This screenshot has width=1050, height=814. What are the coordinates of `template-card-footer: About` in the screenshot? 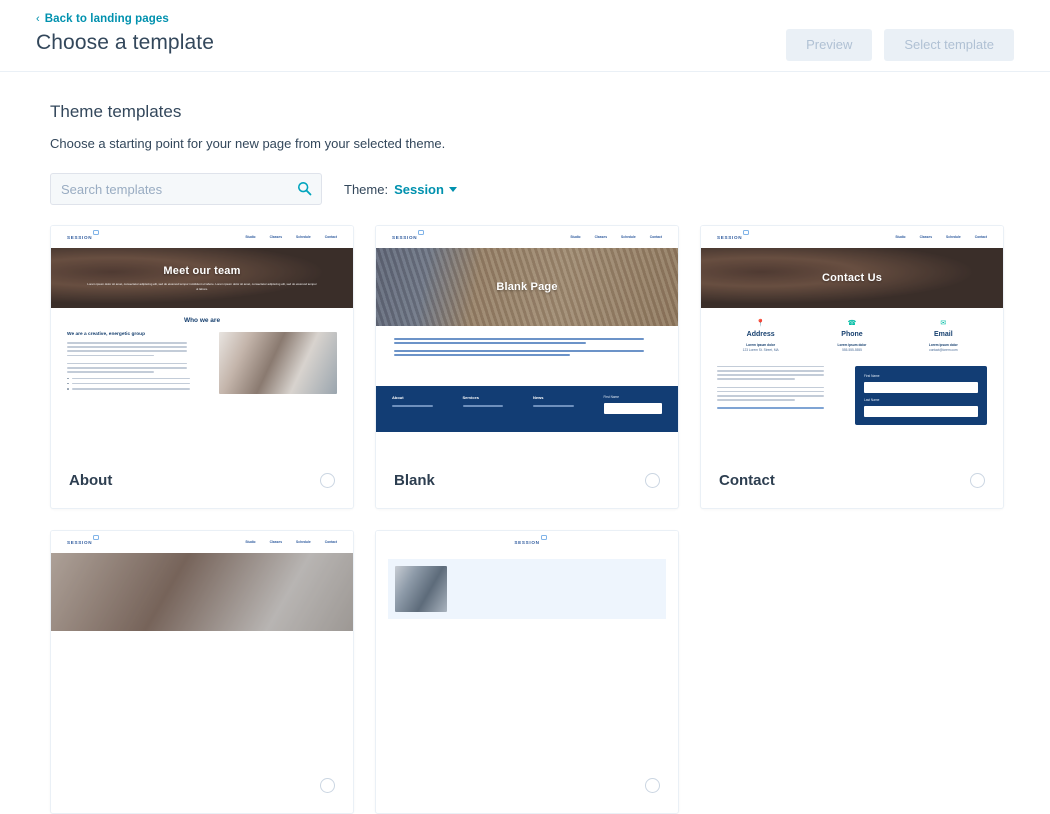 It's located at (202, 480).